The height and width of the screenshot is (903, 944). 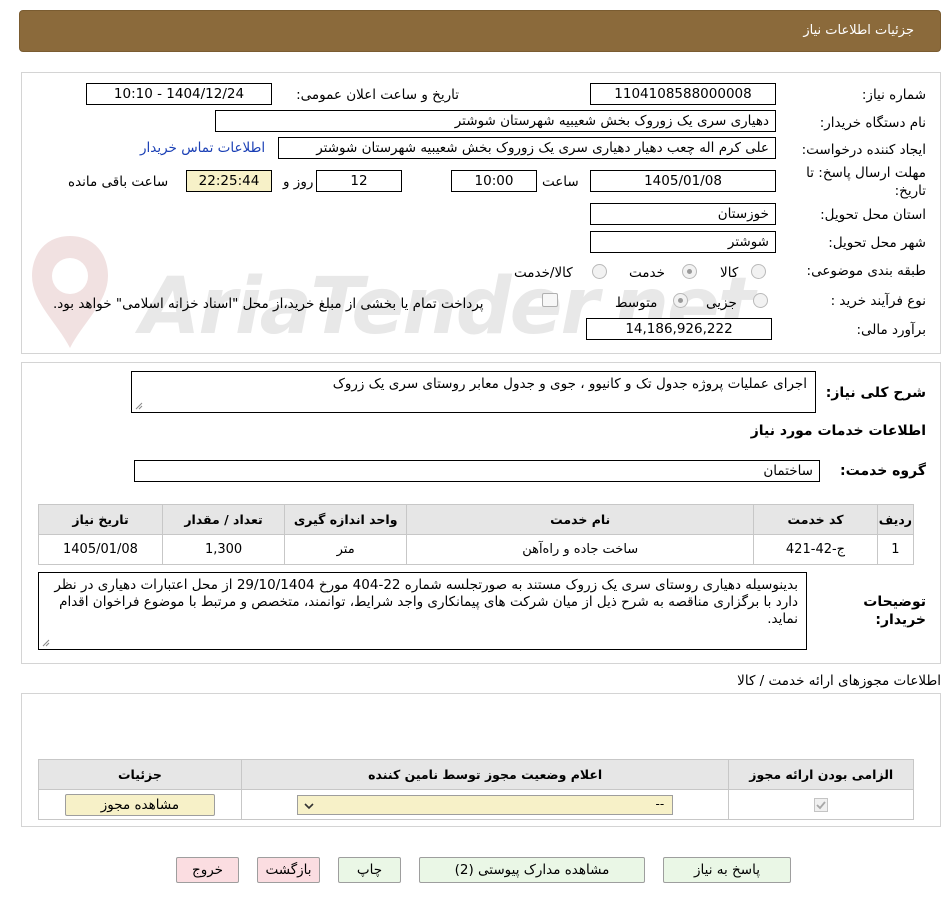 What do you see at coordinates (900, 620) in the screenshot?
I see `buyer-notes-label-2: خریدار:` at bounding box center [900, 620].